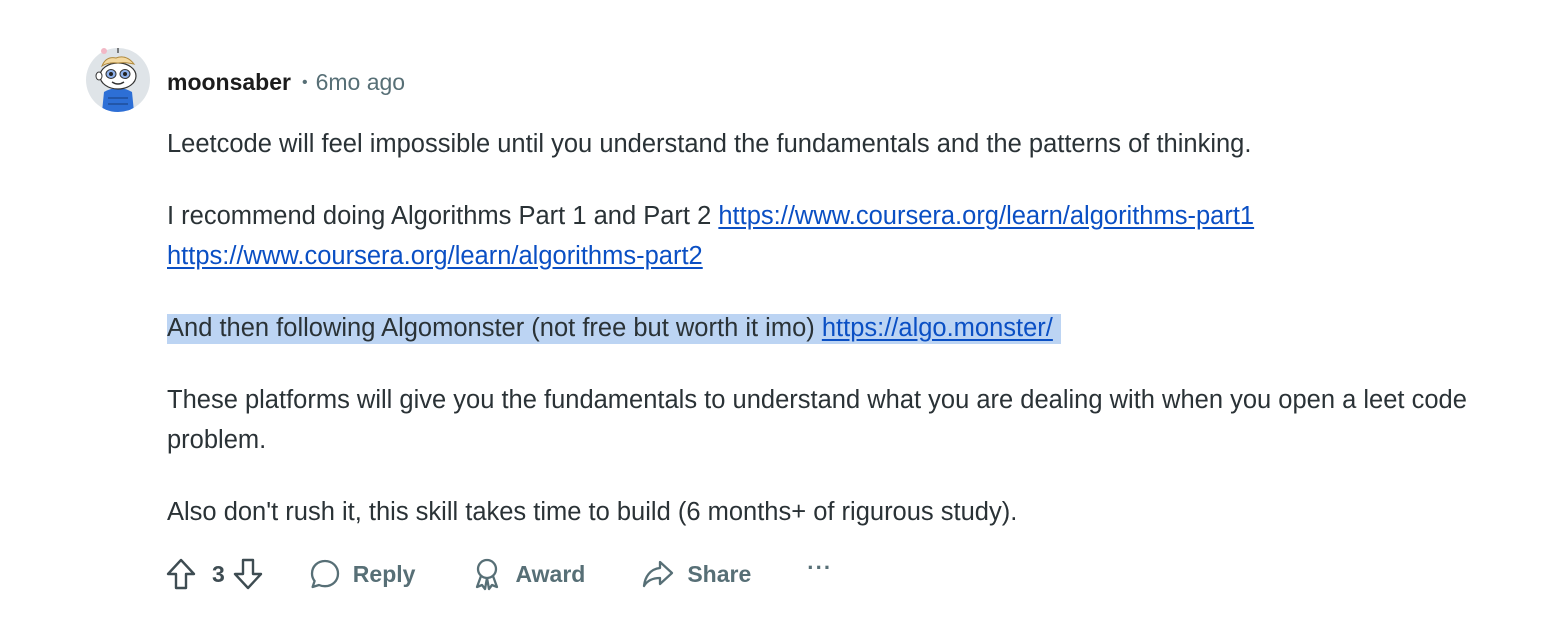 This screenshot has height=618, width=1560. What do you see at coordinates (229, 82) in the screenshot?
I see `author-username: moonsaber` at bounding box center [229, 82].